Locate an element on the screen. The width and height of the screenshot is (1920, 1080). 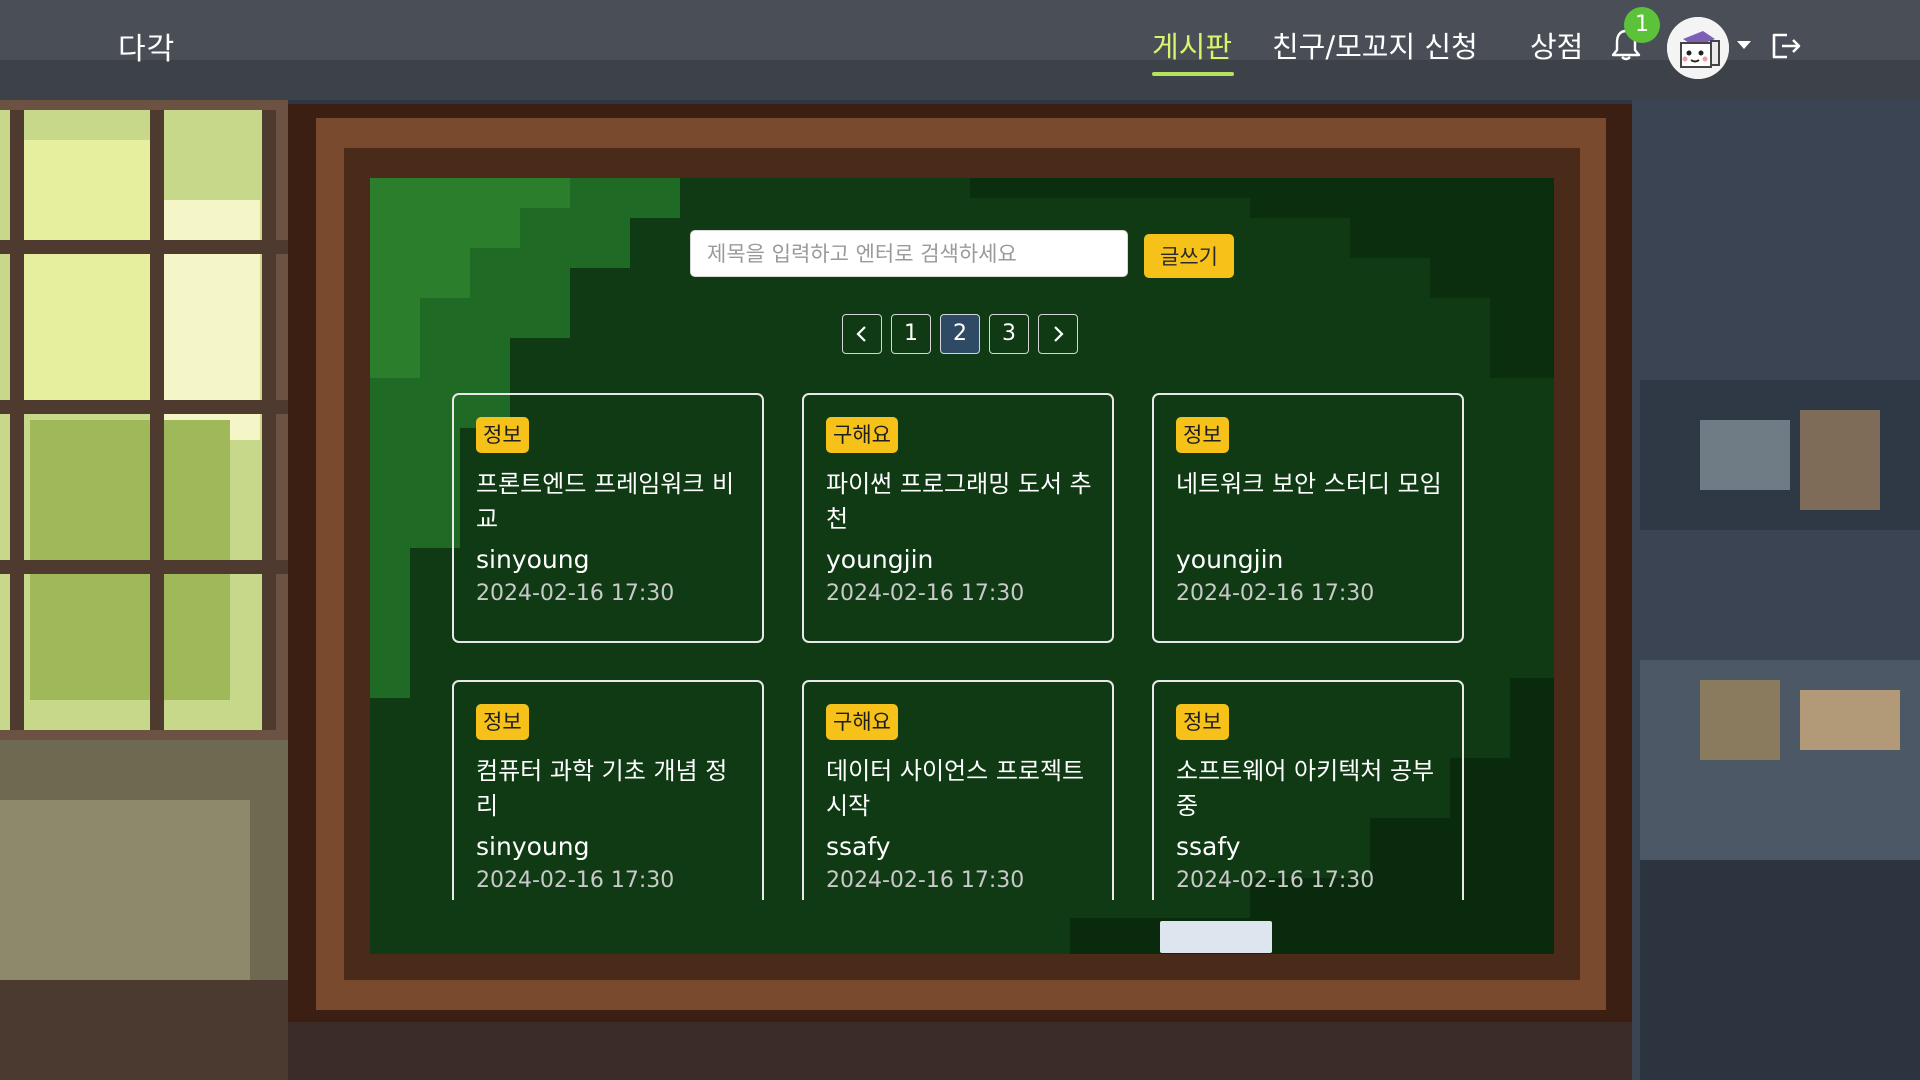
pagination-prev-button is located at coordinates (862, 334).